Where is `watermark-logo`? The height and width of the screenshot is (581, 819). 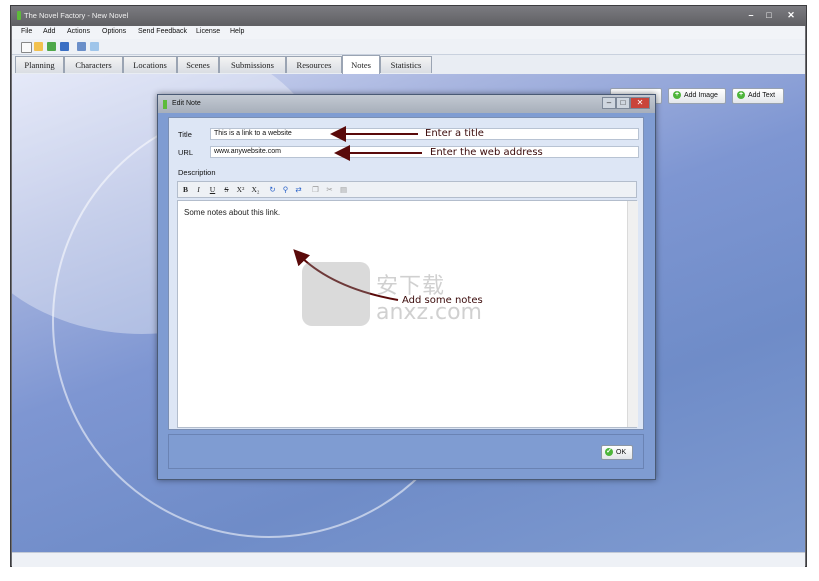 watermark-logo is located at coordinates (336, 294).